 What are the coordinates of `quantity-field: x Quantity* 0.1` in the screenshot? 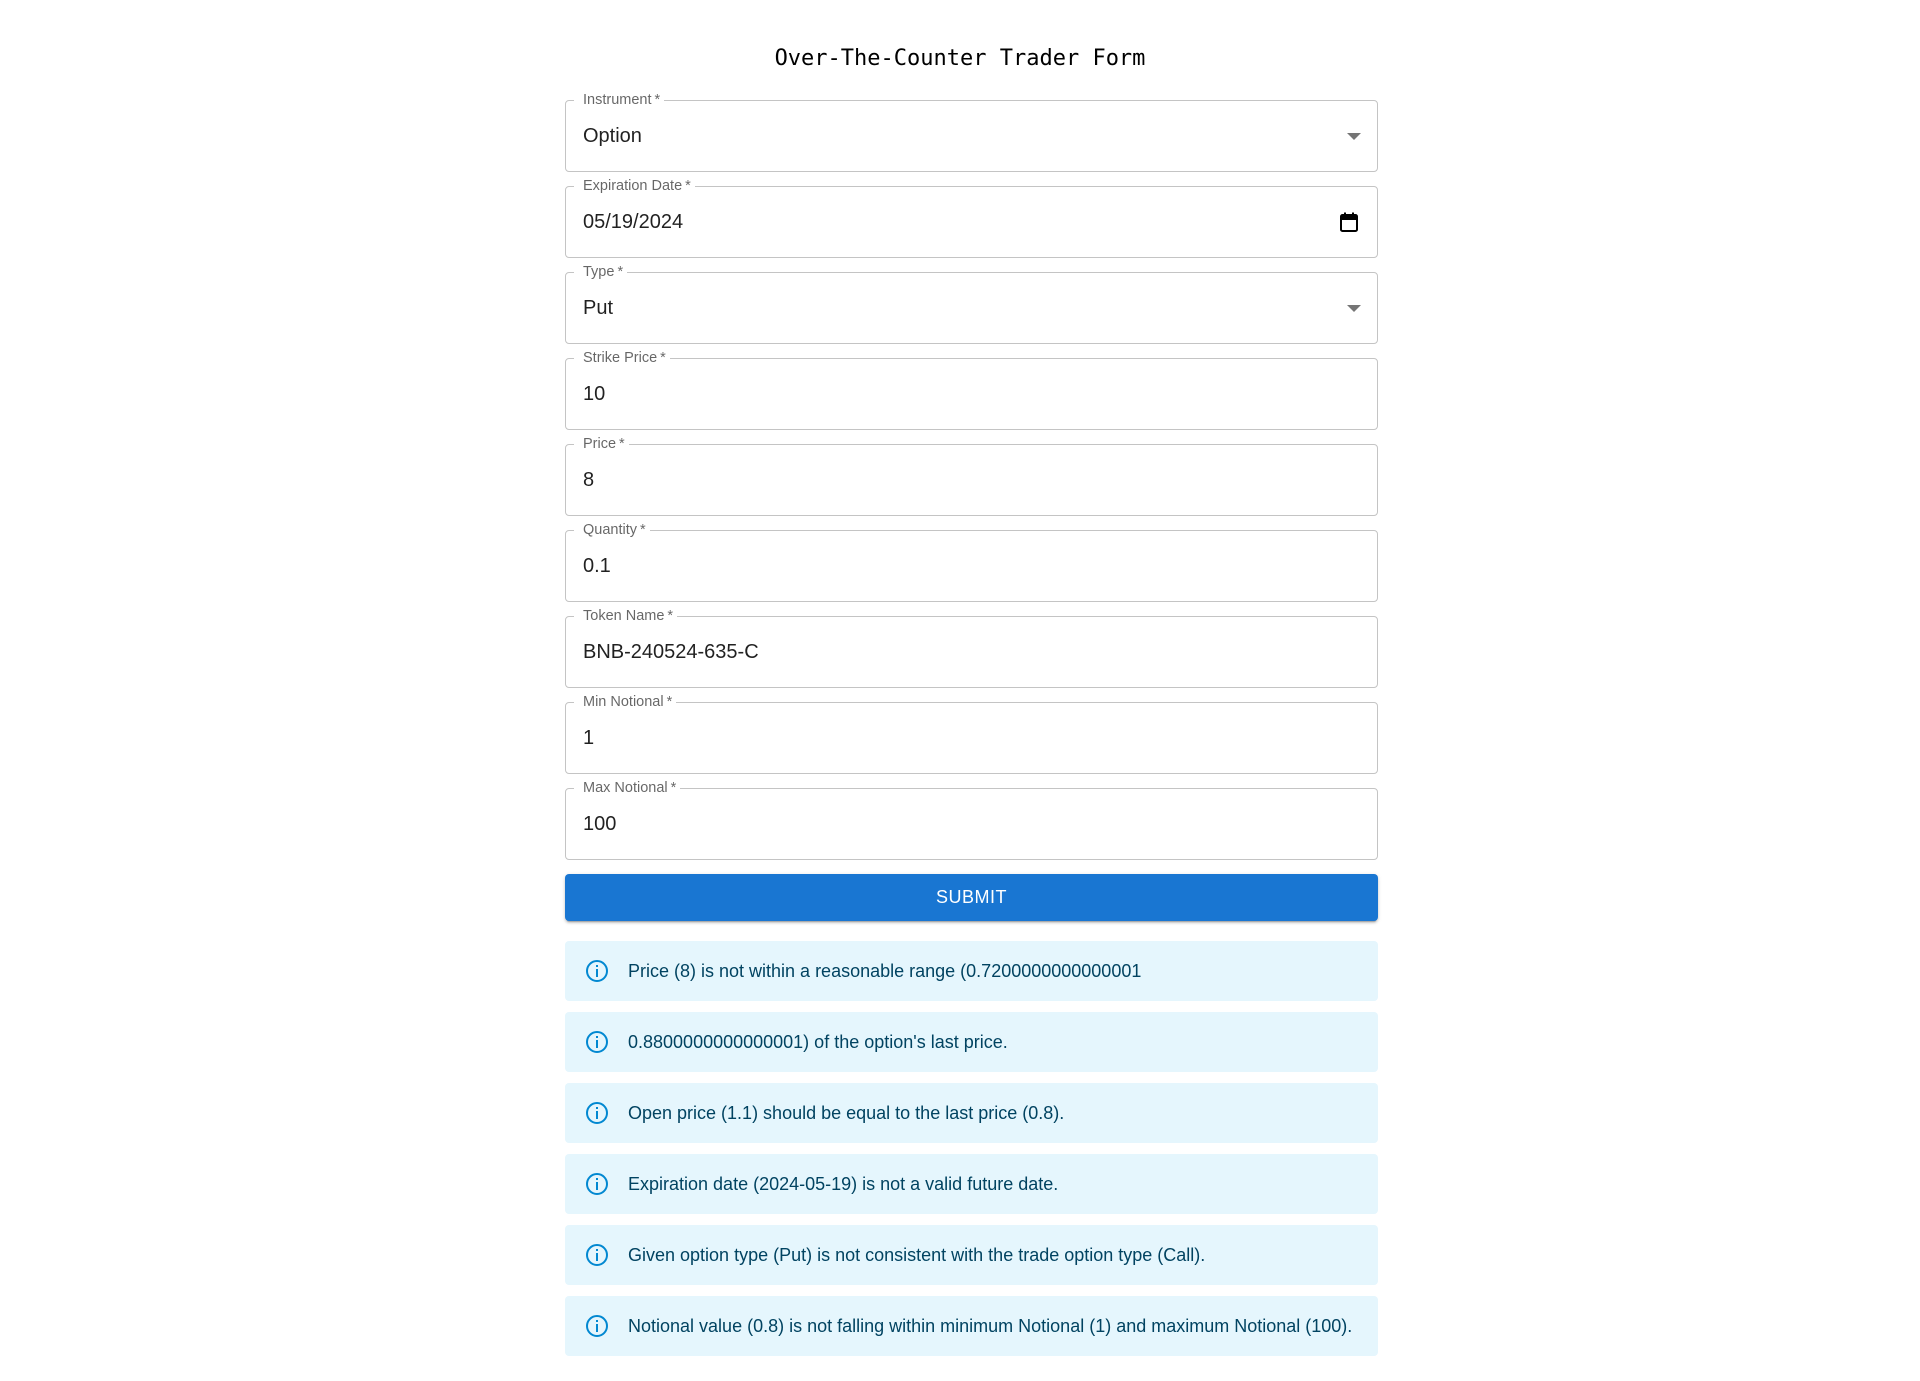 It's located at (971, 562).